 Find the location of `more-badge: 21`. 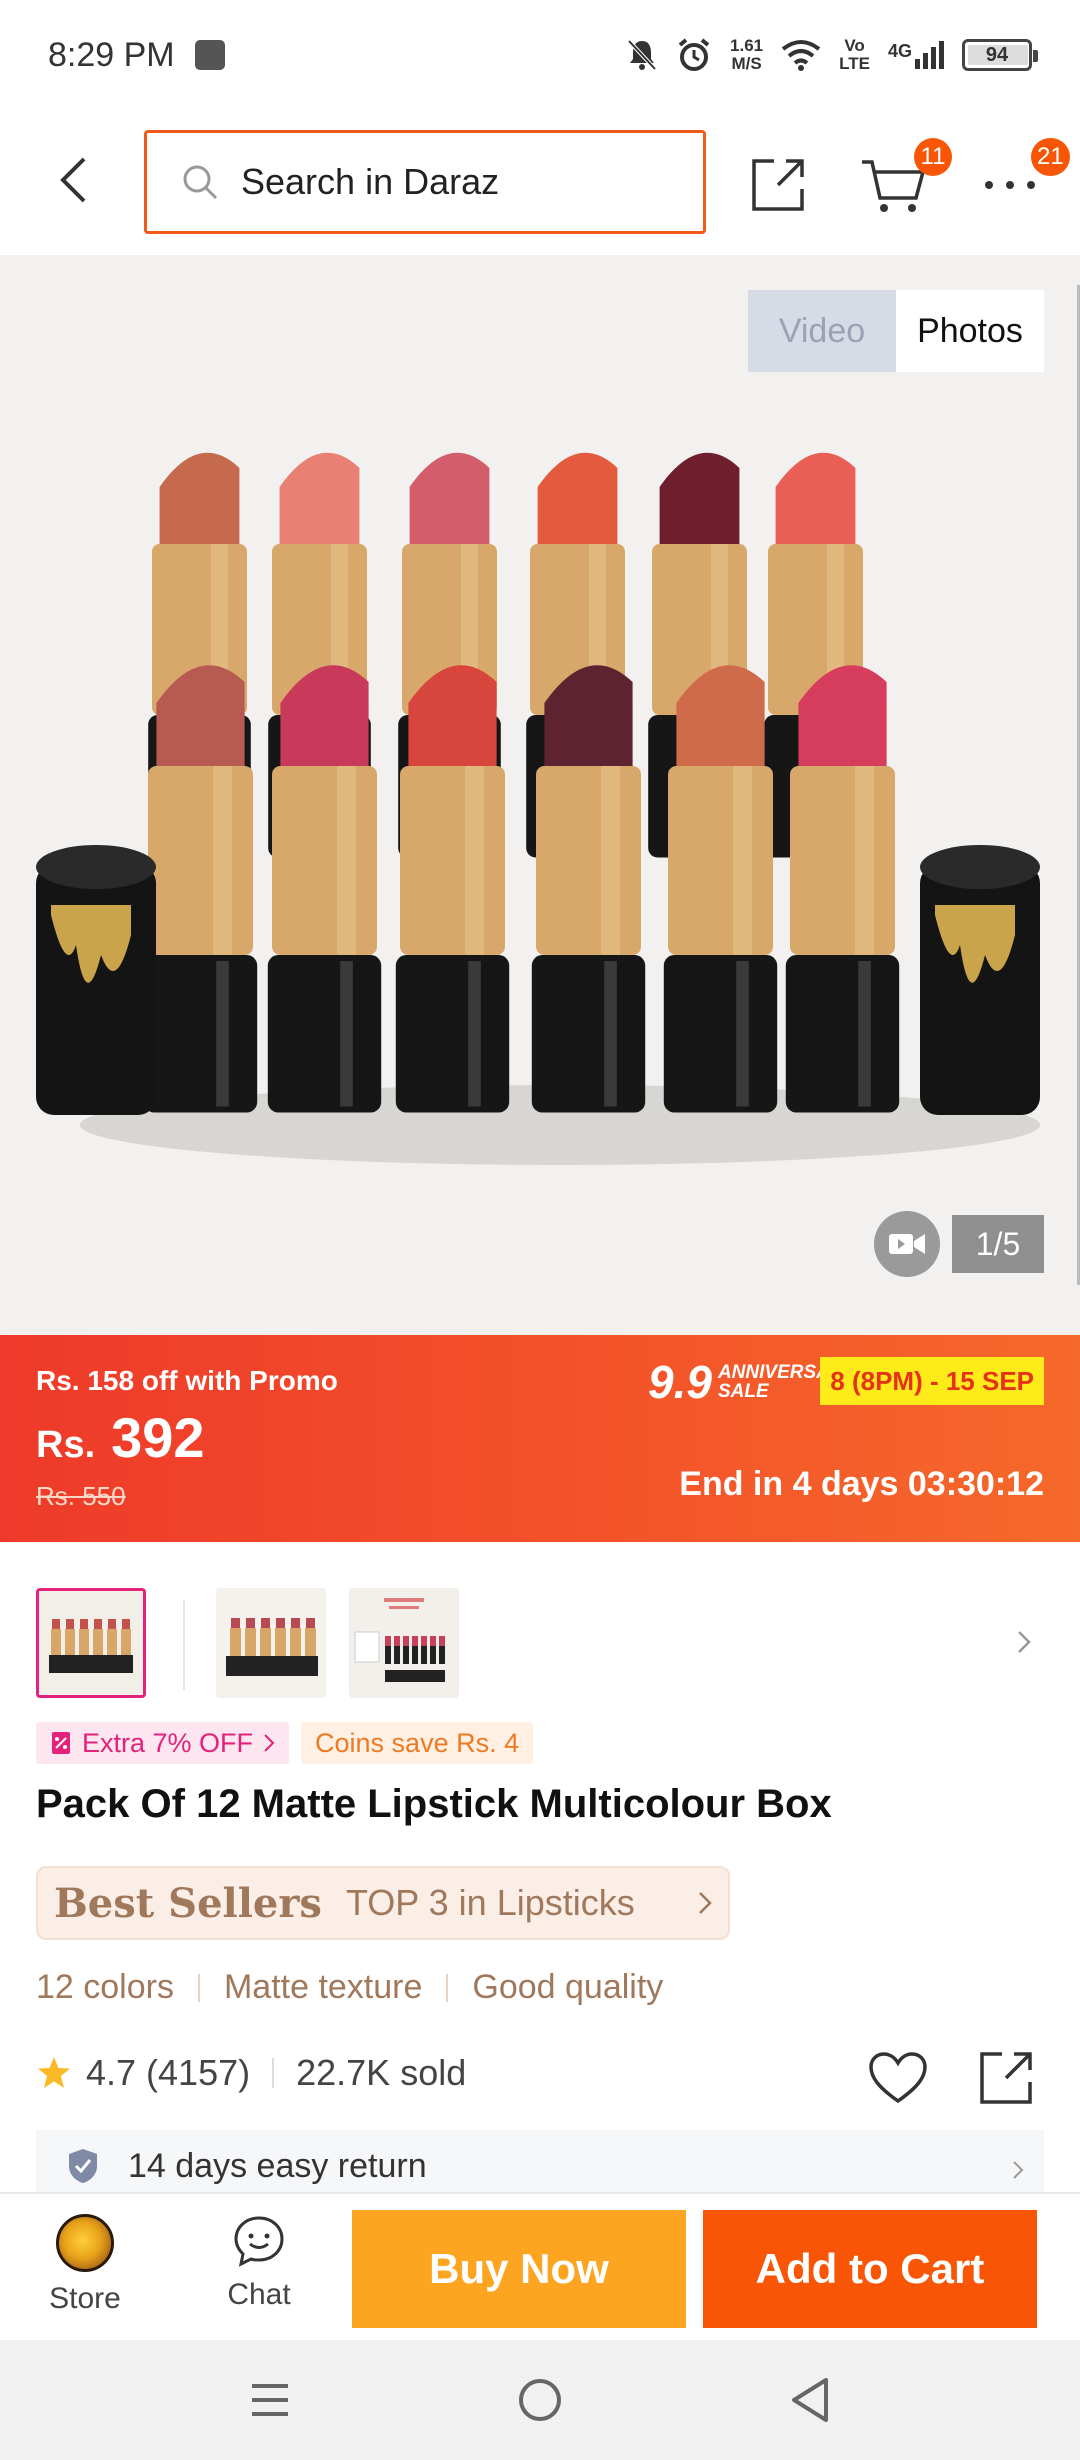

more-badge: 21 is located at coordinates (1050, 157).